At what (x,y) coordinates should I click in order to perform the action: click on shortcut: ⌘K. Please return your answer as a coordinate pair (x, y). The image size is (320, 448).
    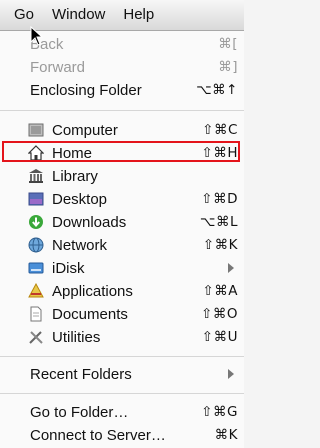
    Looking at the image, I should click on (226, 435).